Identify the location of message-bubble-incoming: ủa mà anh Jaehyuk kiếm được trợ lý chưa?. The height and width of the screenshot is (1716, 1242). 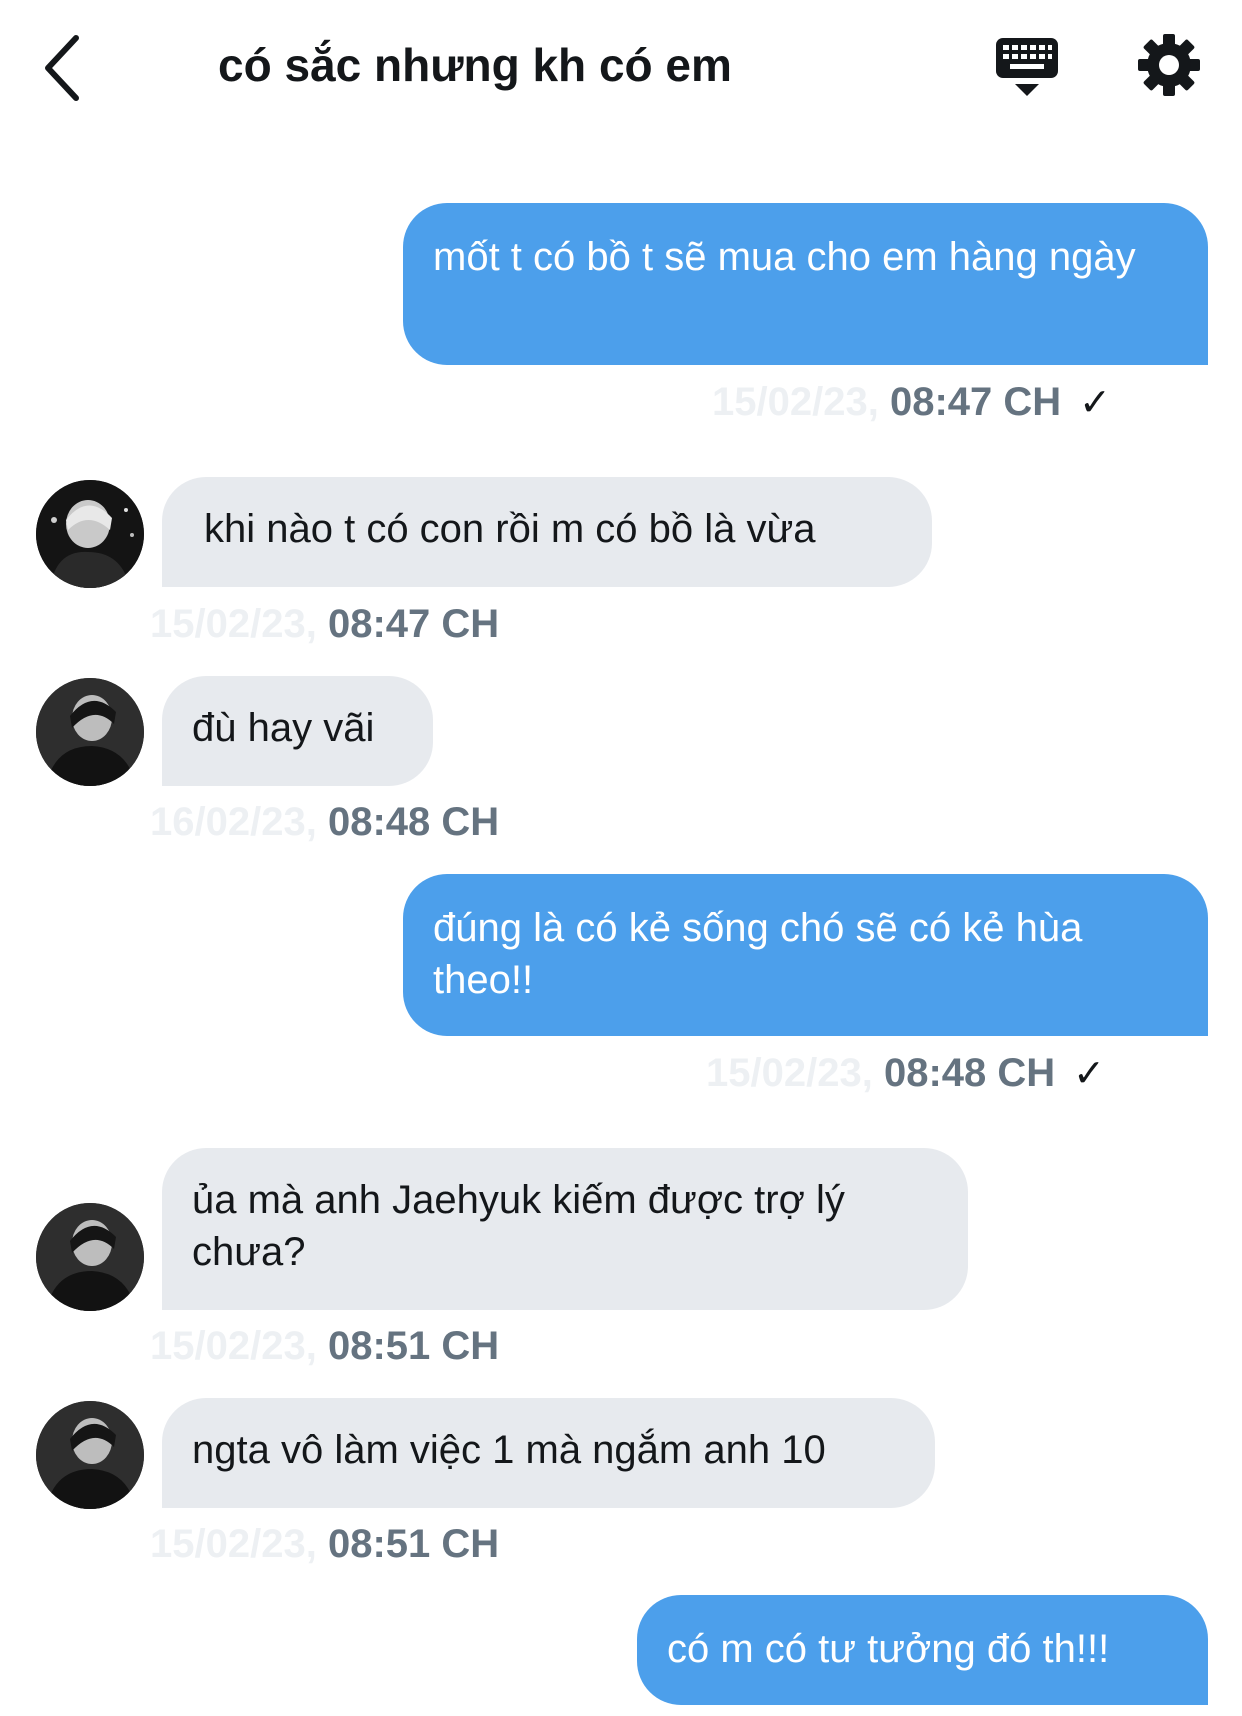
(565, 1229).